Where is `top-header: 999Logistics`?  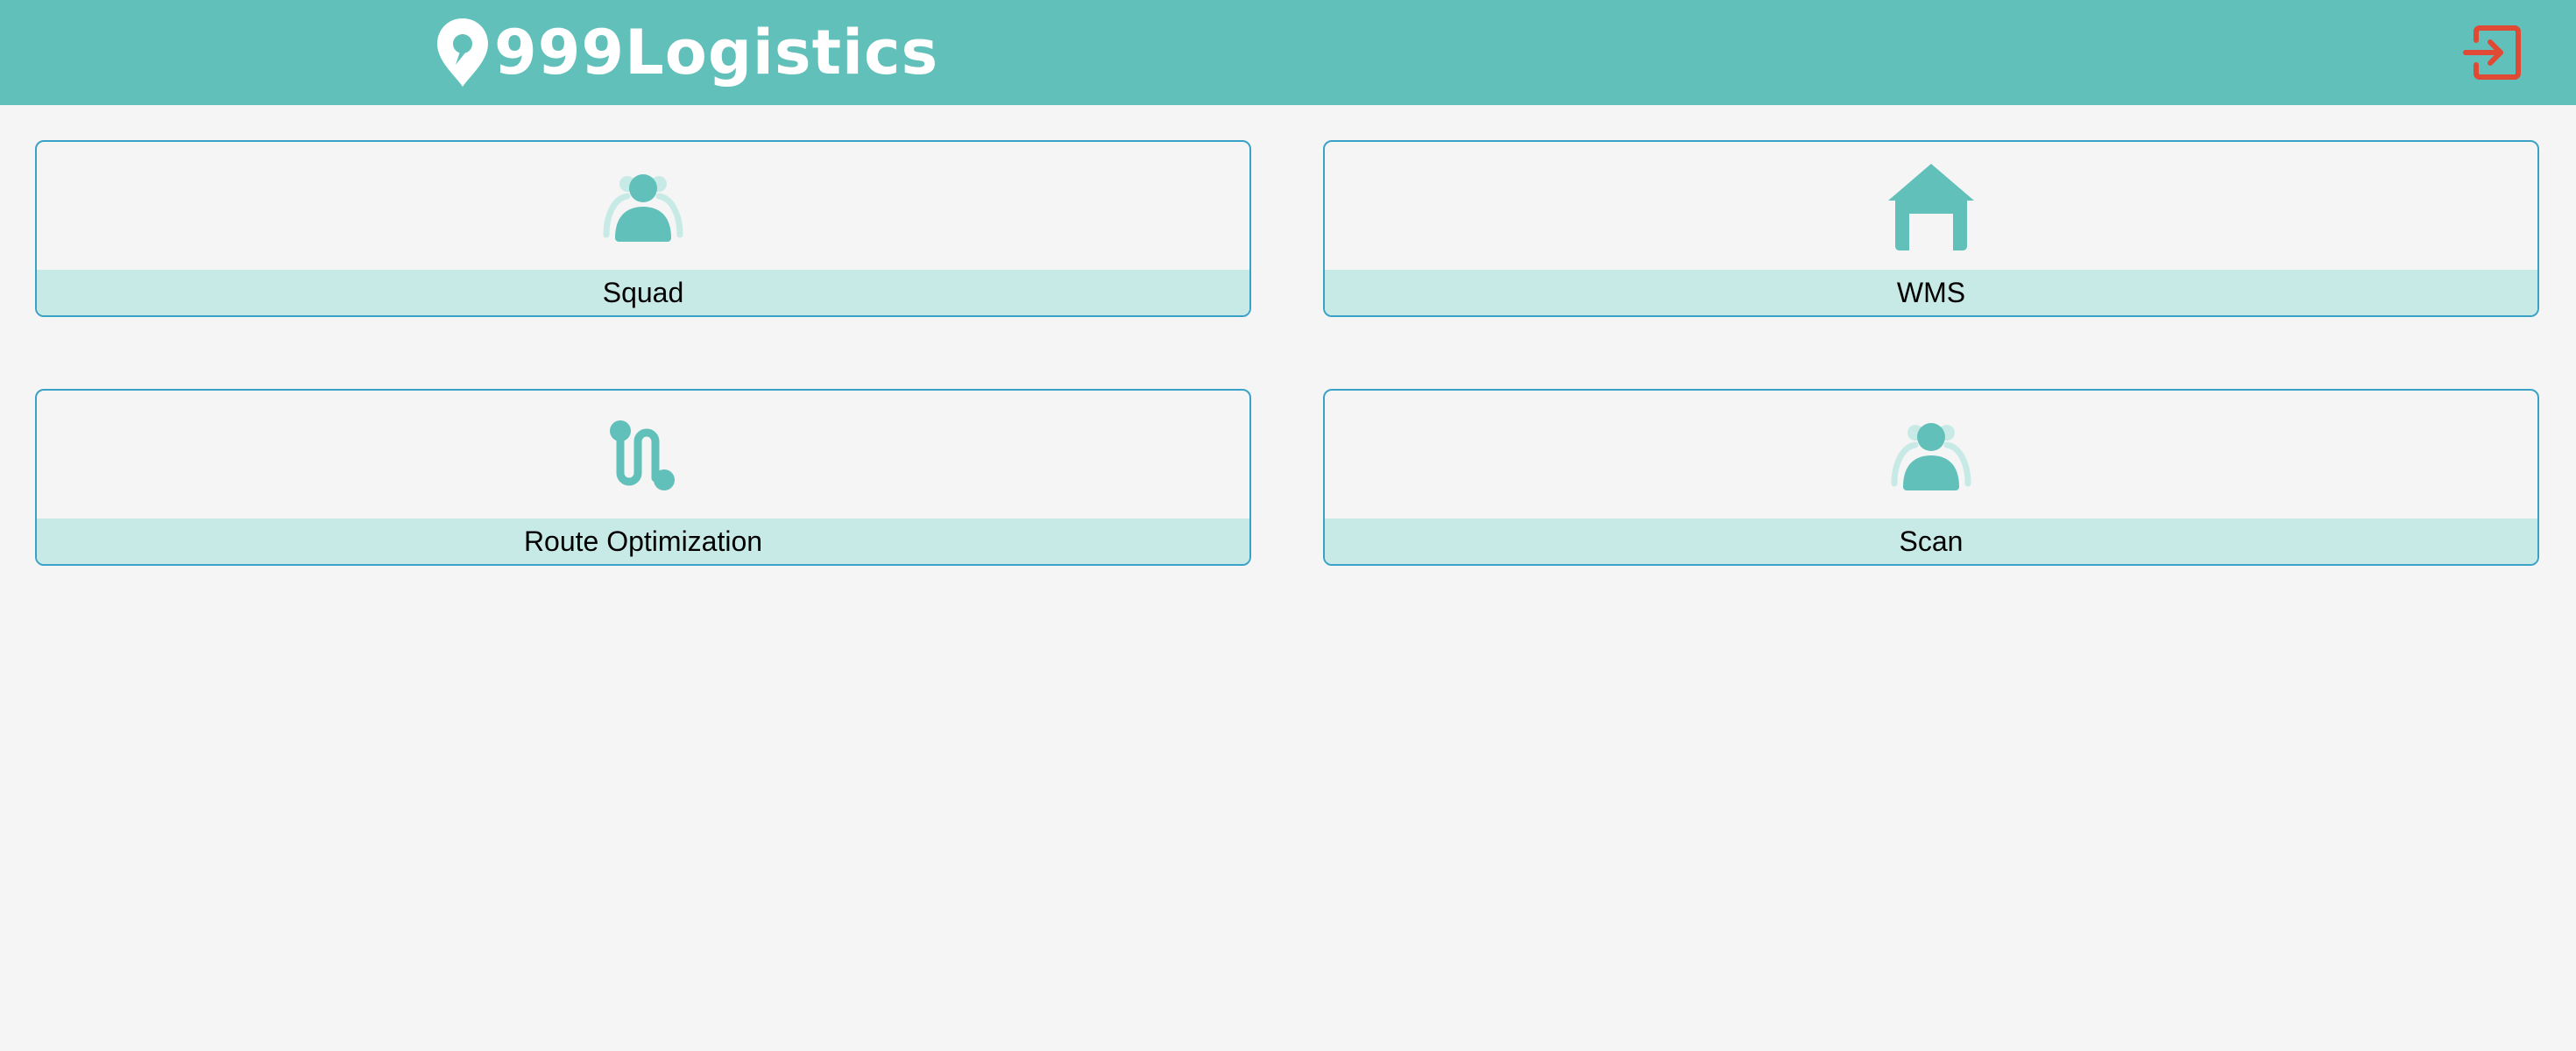
top-header: 999Logistics is located at coordinates (1288, 53).